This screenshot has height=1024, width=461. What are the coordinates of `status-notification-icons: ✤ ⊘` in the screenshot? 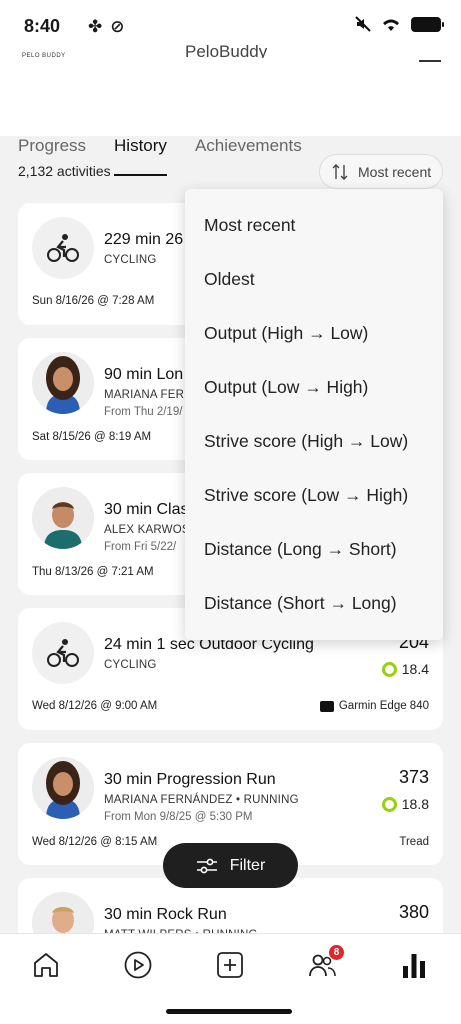 It's located at (106, 27).